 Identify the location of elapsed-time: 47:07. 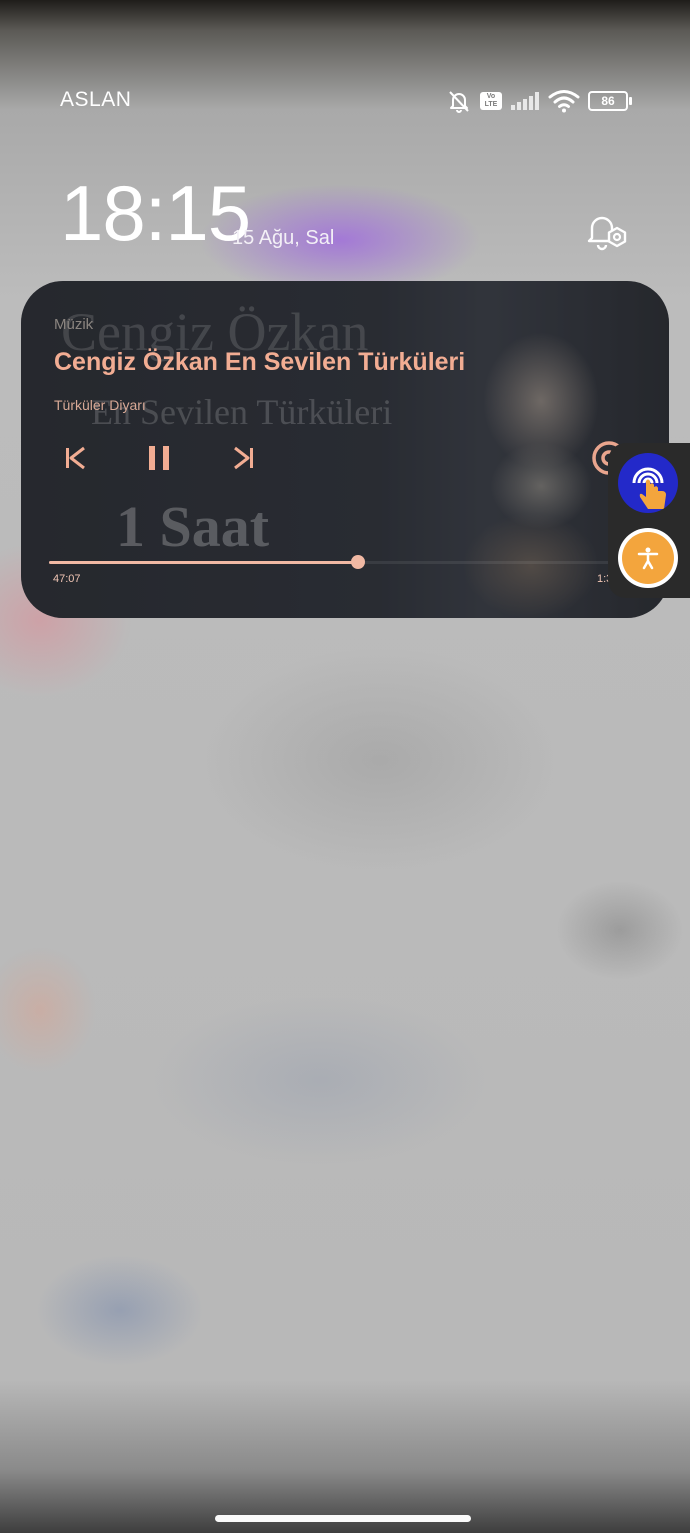
(67, 579).